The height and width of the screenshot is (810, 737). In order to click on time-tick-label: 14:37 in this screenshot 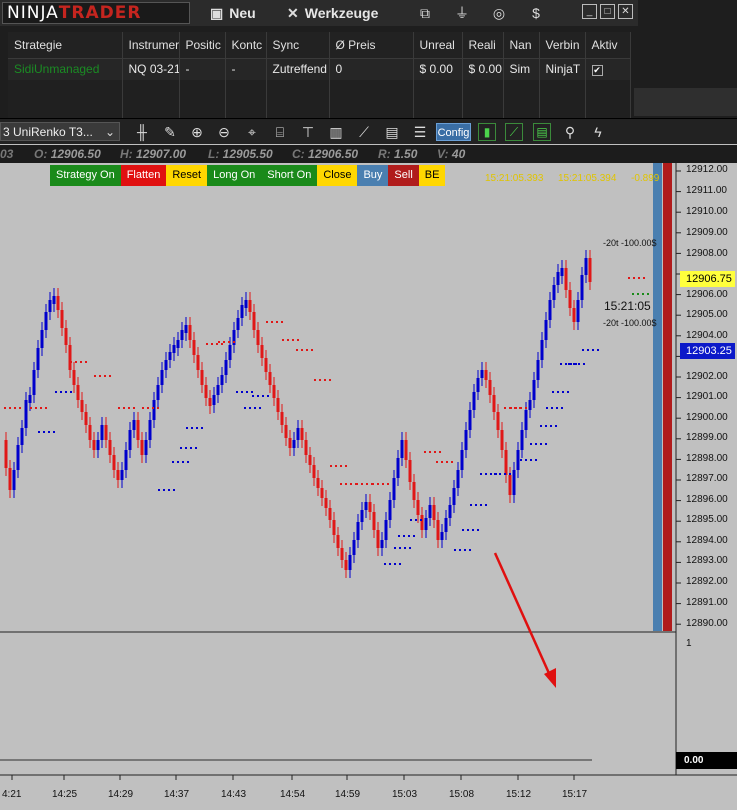, I will do `click(177, 794)`.